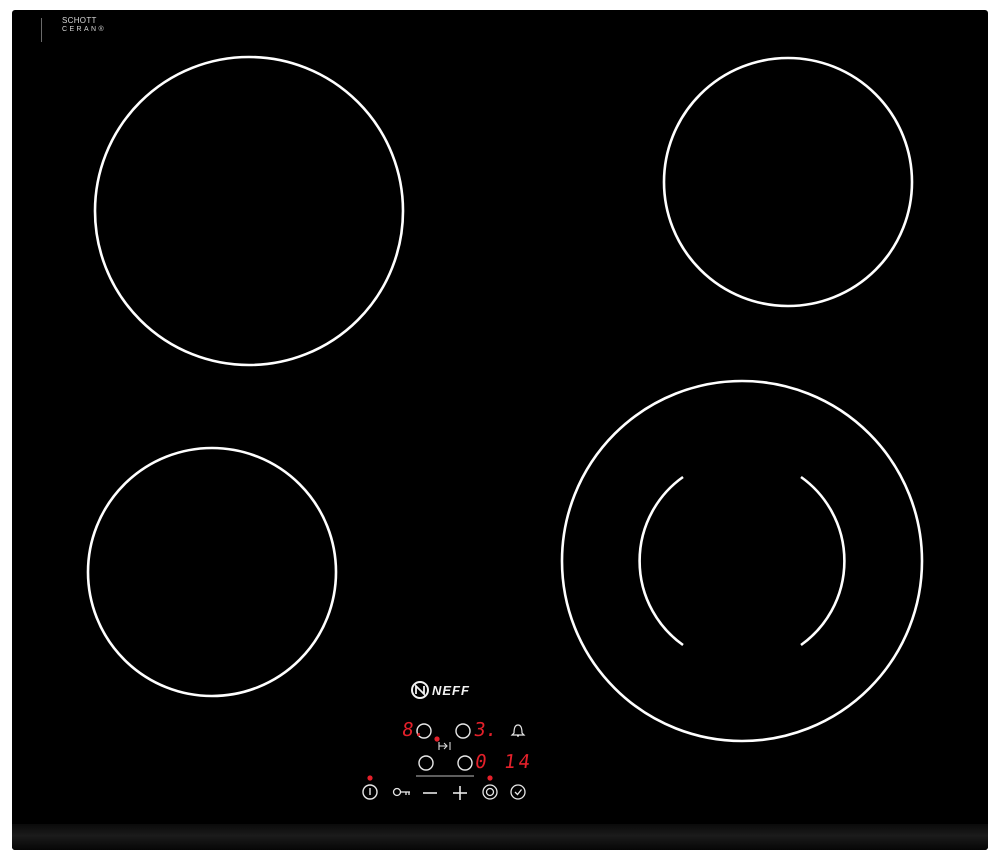  I want to click on neff-logo: NEFF, so click(440, 690).